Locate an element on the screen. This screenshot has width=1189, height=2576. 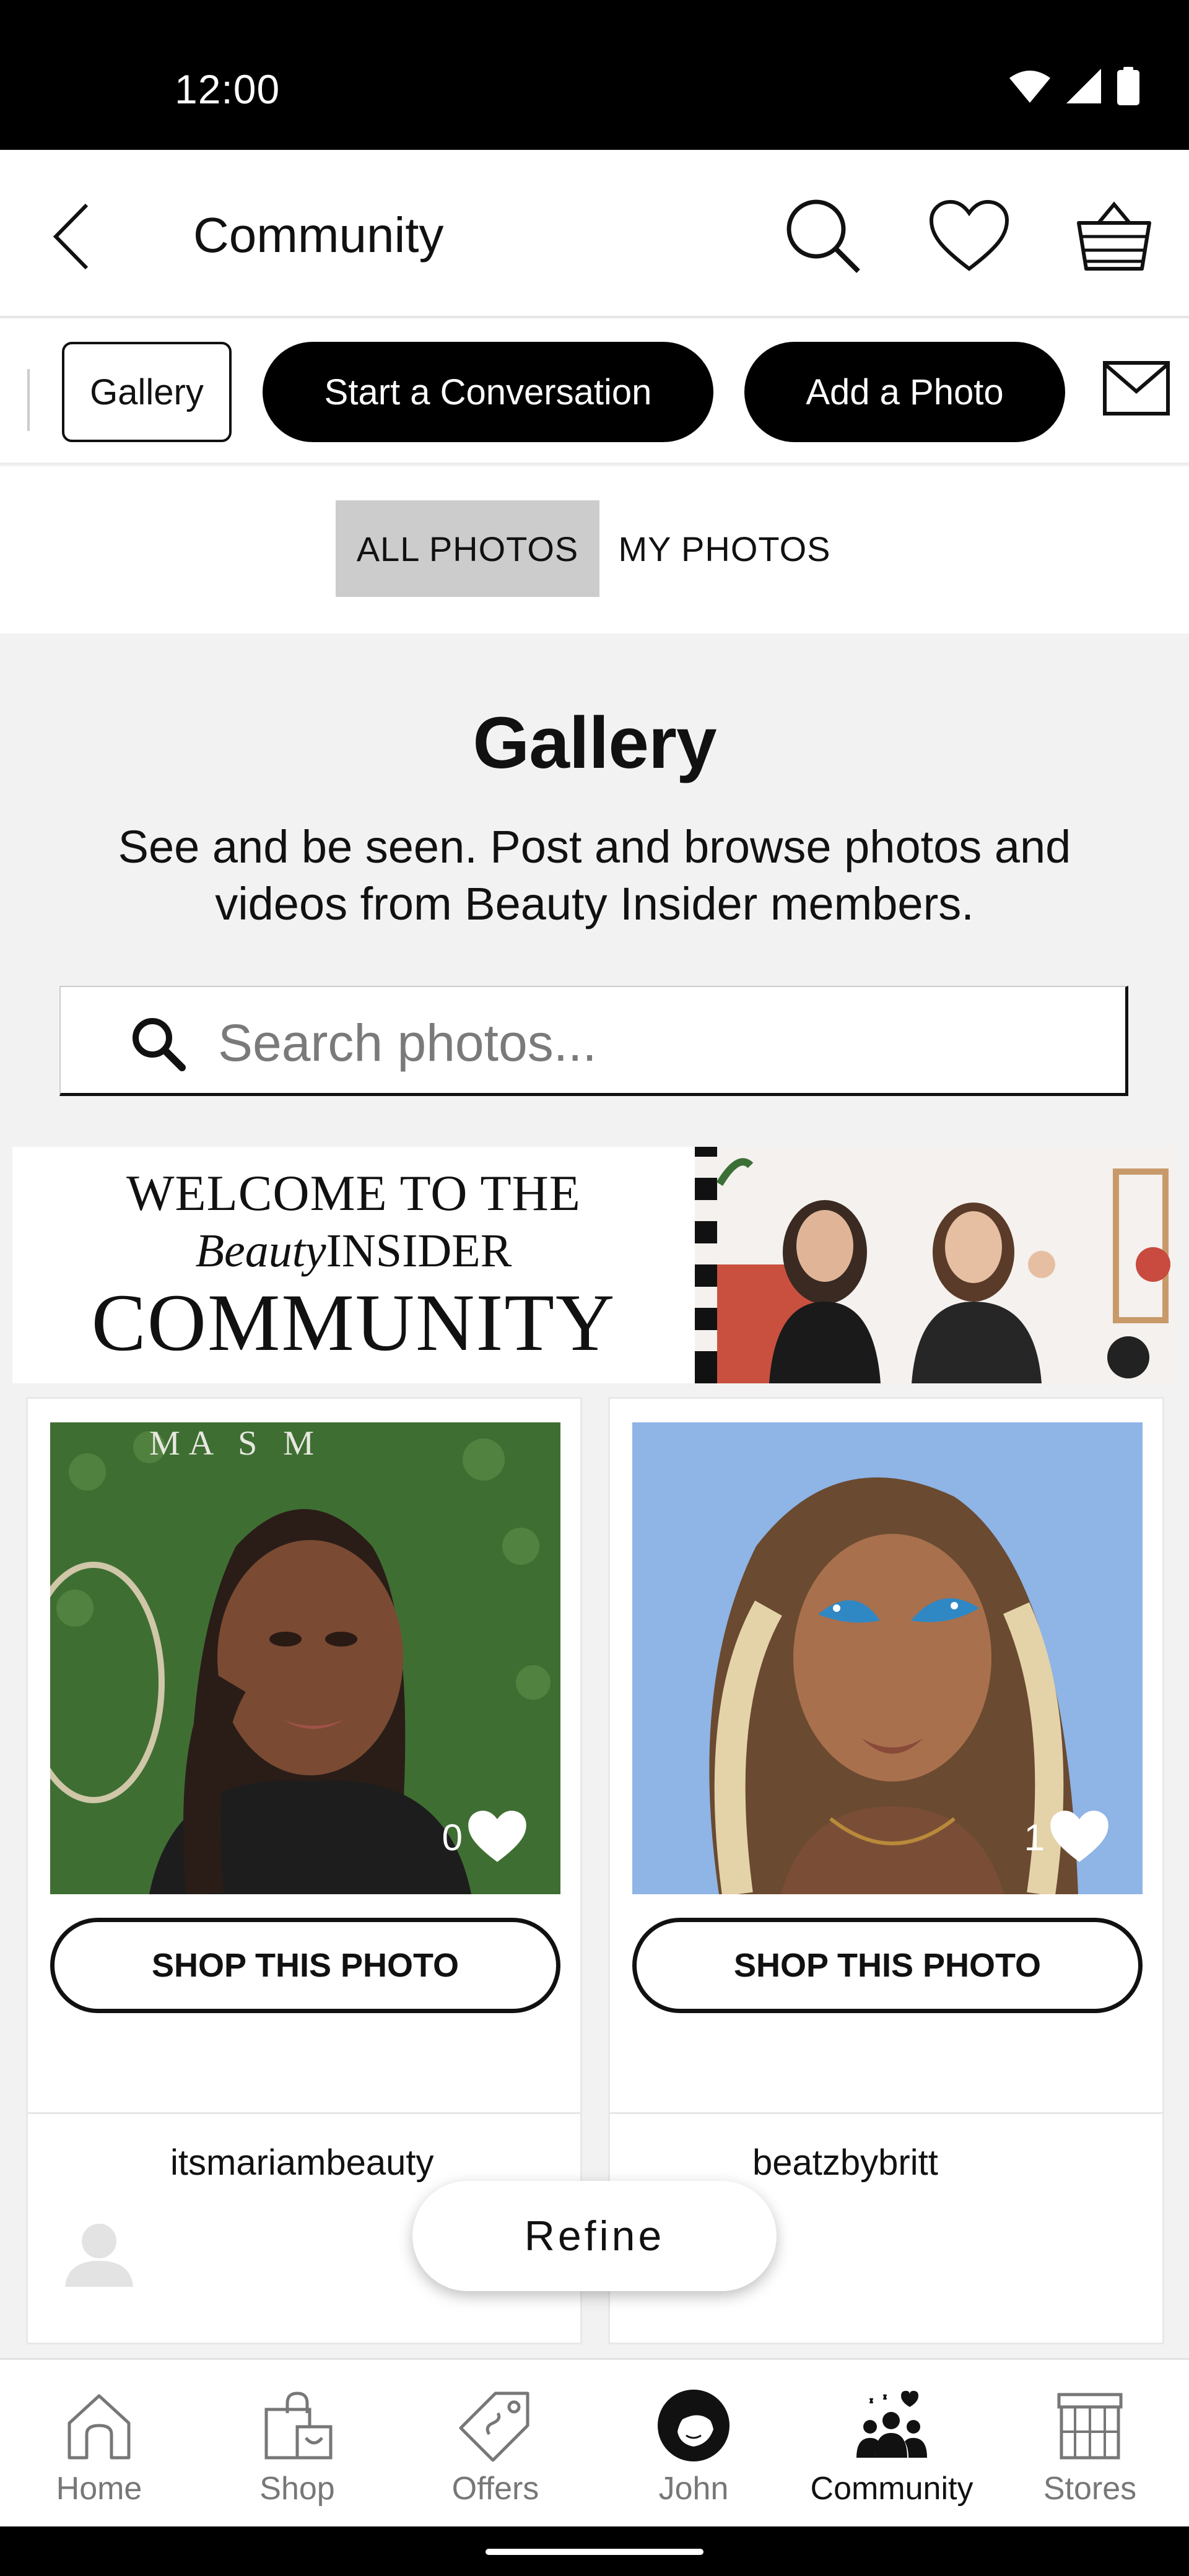
banner-line-2: BeautyINSIDER is located at coordinates (354, 1250).